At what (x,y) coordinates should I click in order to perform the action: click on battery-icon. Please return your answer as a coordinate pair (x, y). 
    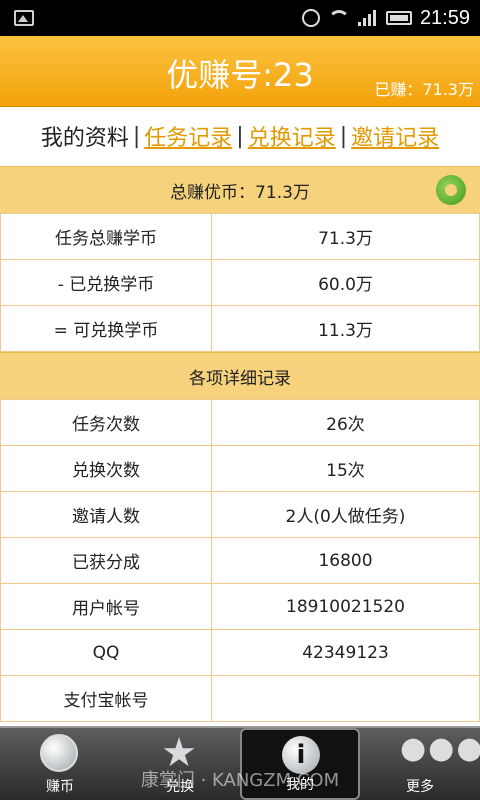
    Looking at the image, I should click on (398, 18).